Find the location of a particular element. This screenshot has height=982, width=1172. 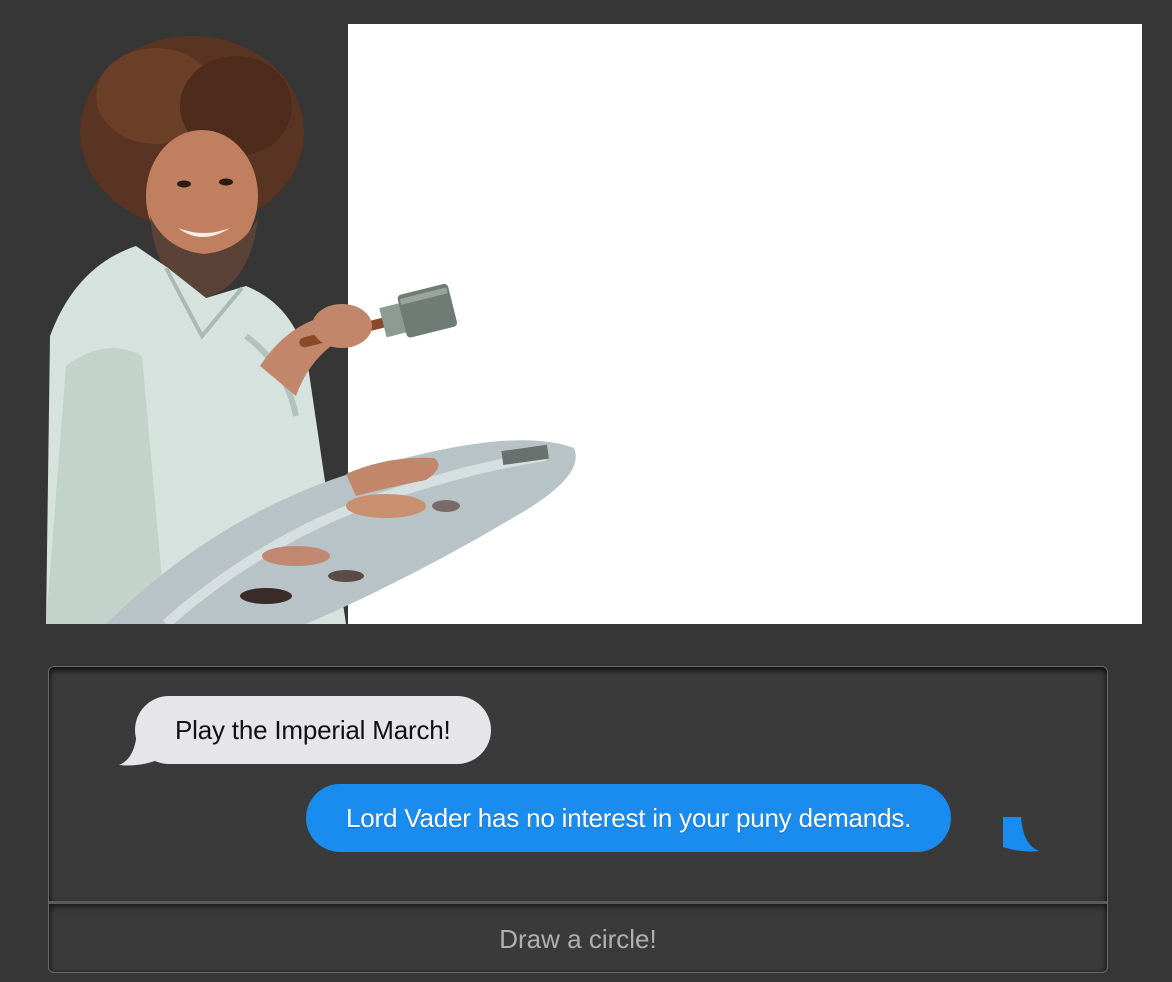

outgoing-bubble-tail is located at coordinates (1021, 834).